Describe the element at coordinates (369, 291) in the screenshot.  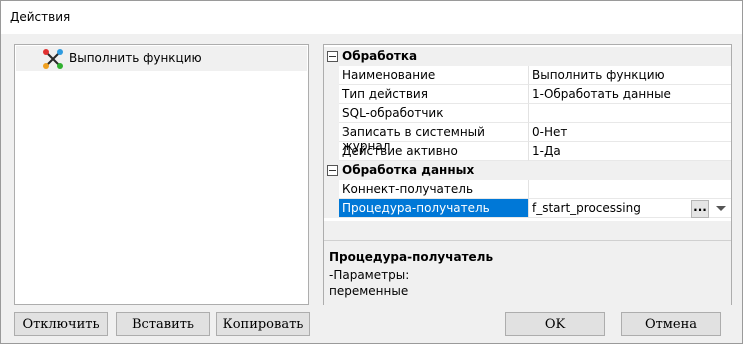
I see `description-line: переменные` at that location.